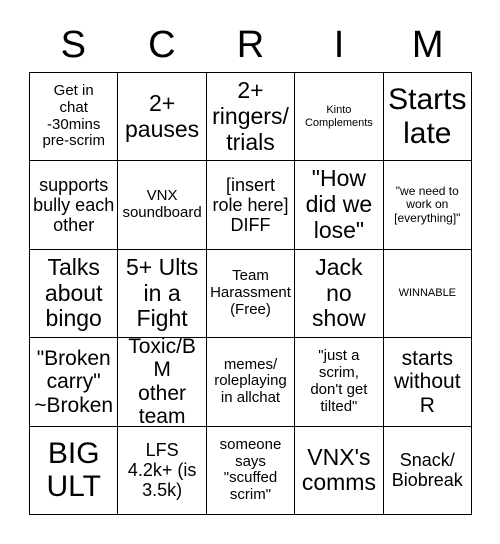 The height and width of the screenshot is (544, 500). I want to click on bingo-cell: Kinto Complements, so click(339, 117).